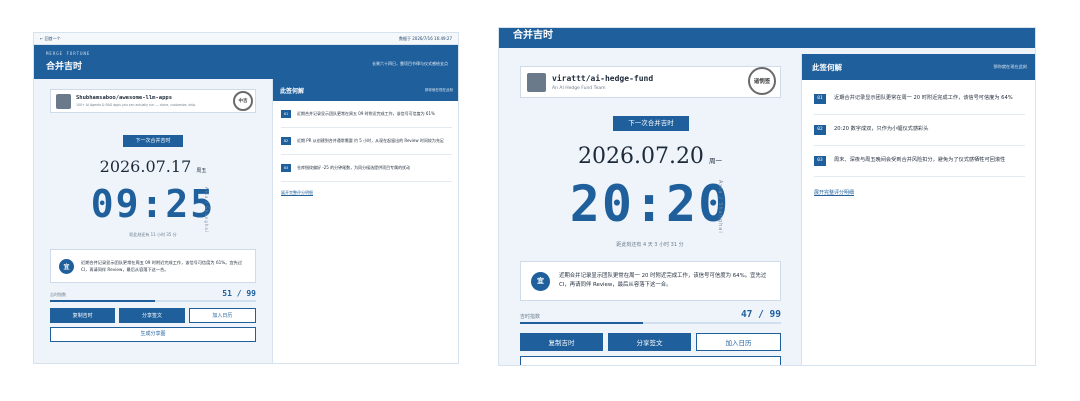 The image size is (1080, 401). I want to click on fortune-date: 2026.07.20 周一, so click(650, 156).